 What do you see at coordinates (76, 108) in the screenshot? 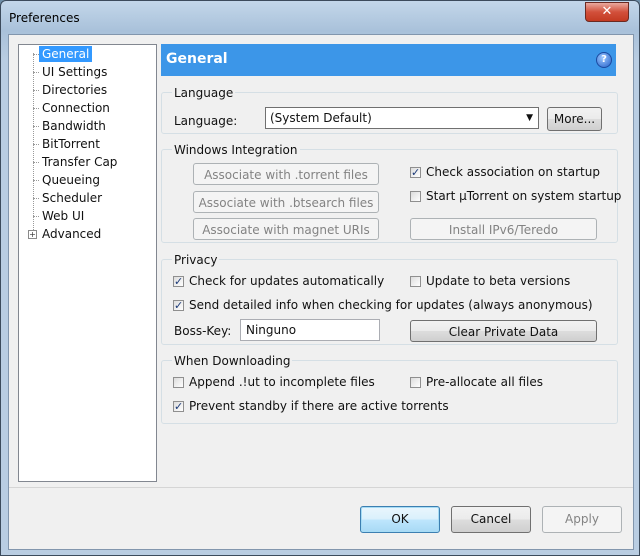
I see `tree-item-connection: Connection` at bounding box center [76, 108].